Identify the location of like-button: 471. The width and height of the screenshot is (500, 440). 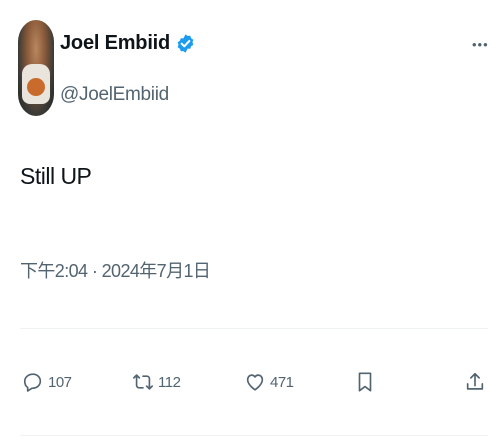
(269, 382).